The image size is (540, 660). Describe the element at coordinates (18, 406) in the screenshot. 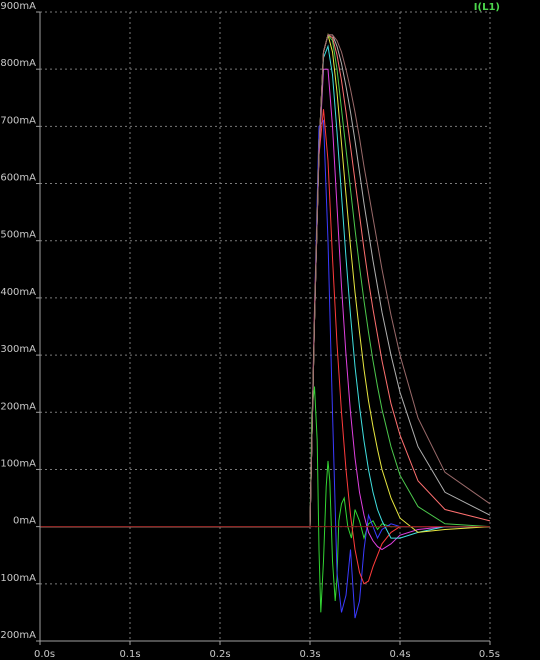

I see `y-tick-label-4: 200mA` at that location.